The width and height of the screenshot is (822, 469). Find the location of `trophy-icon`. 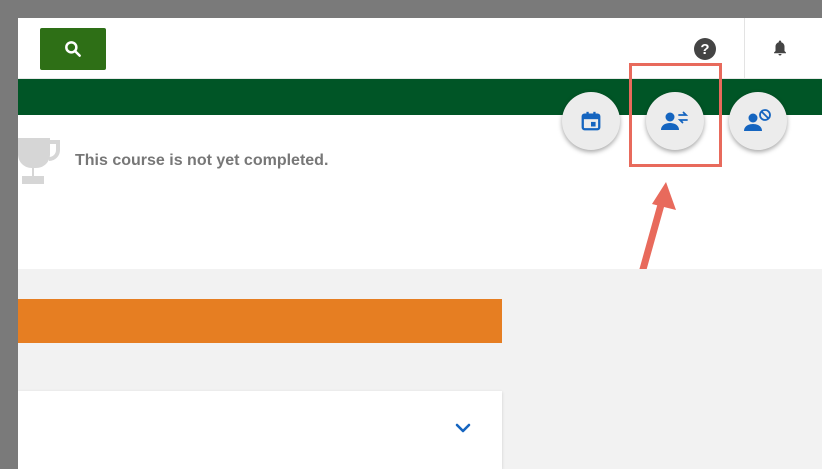

trophy-icon is located at coordinates (39, 161).